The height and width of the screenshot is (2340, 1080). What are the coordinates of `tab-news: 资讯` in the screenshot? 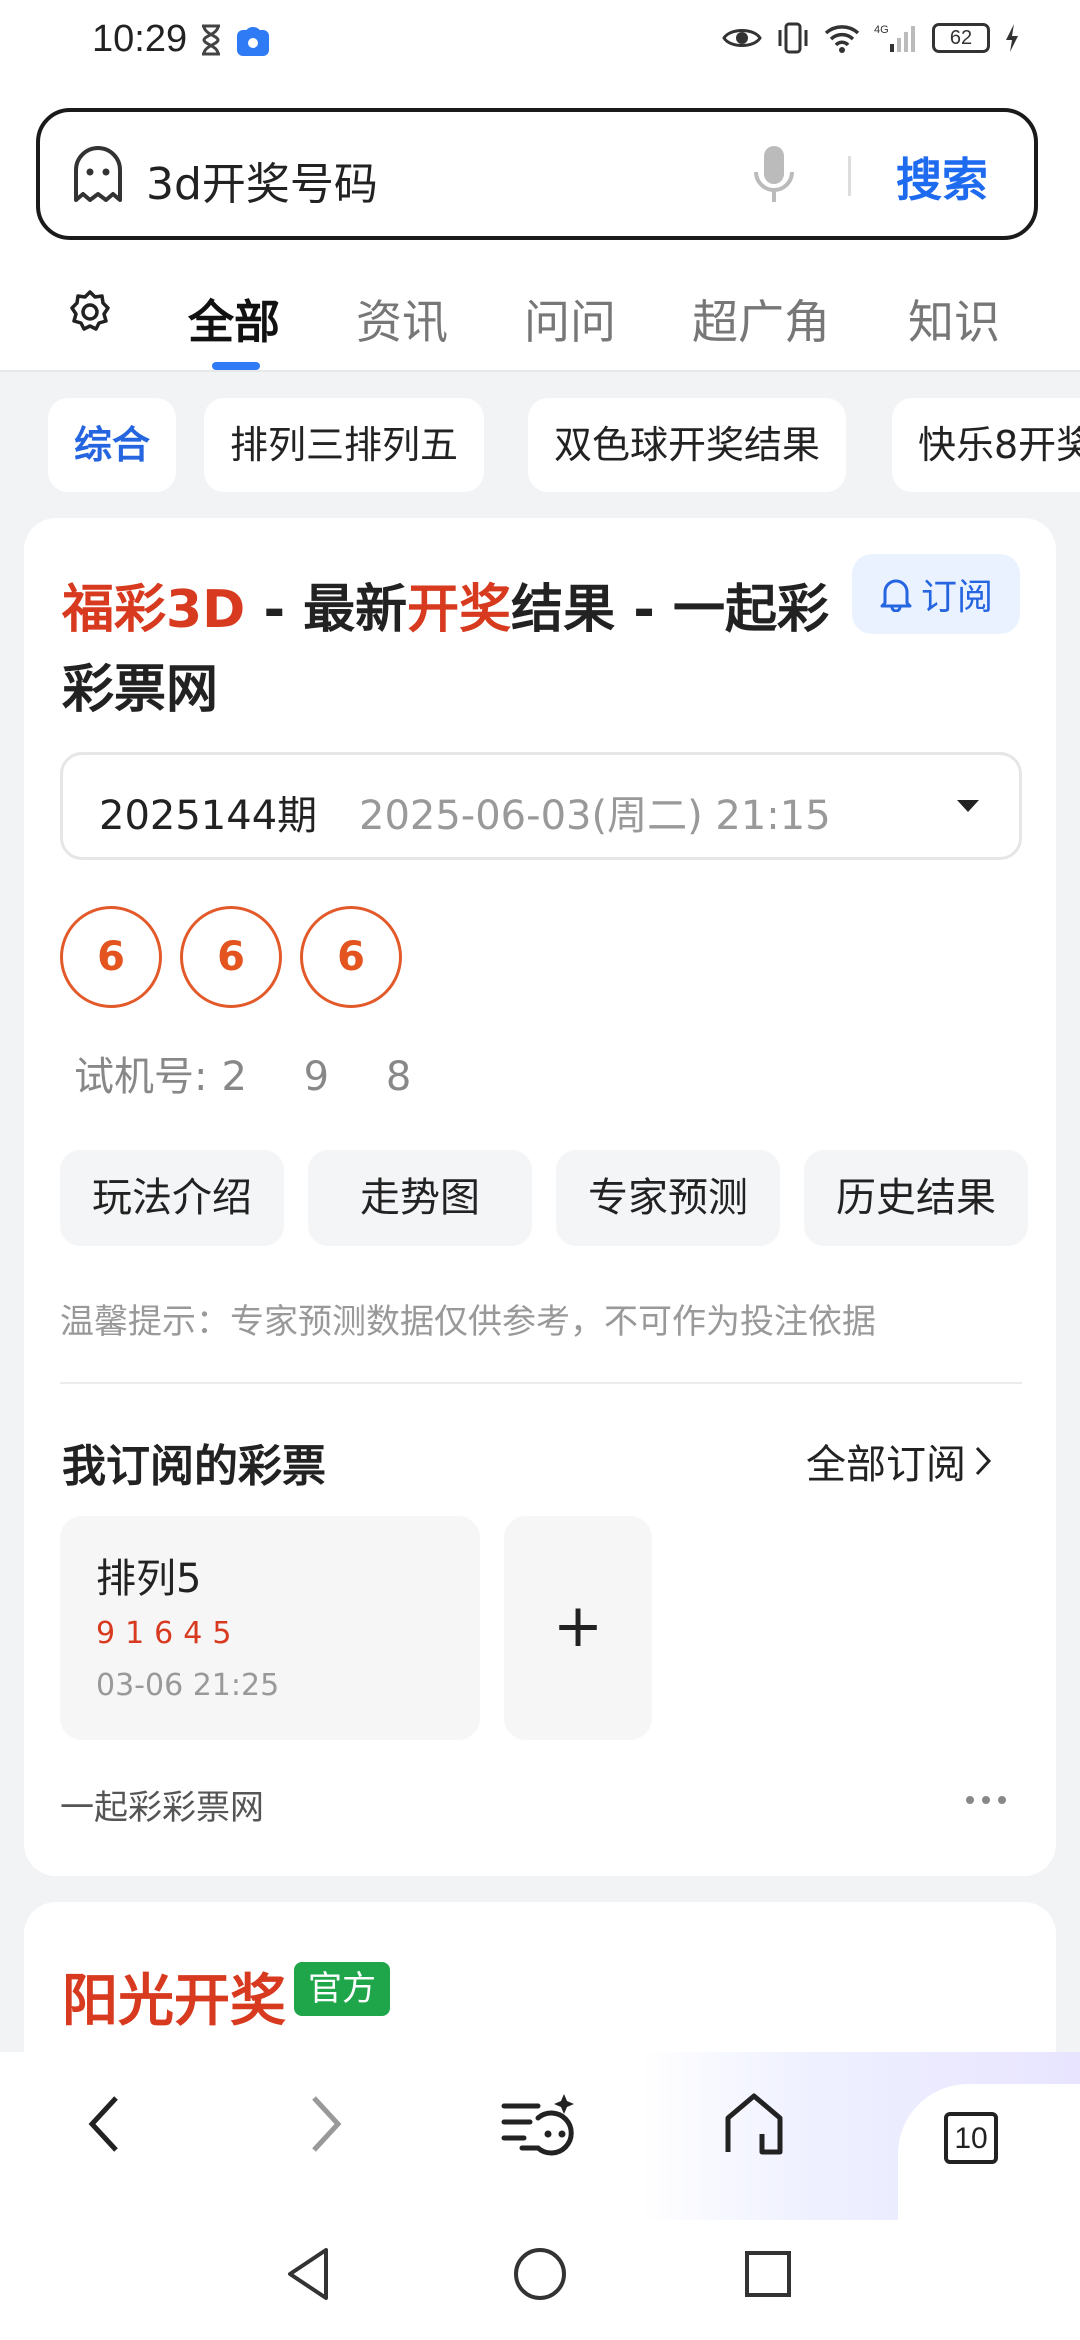 It's located at (402, 319).